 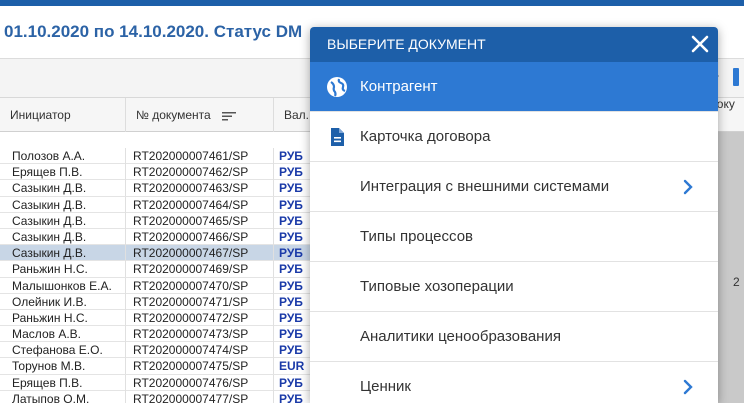 I want to click on menu-item: Типы процессов, so click(x=514, y=237).